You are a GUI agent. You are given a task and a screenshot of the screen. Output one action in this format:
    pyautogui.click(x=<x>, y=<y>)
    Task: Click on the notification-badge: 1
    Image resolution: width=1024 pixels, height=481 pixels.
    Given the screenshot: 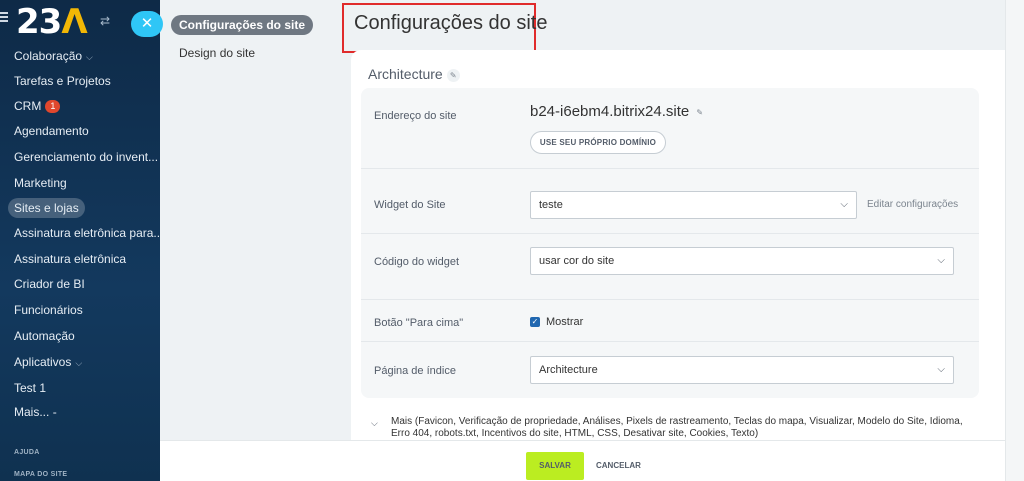 What is the action you would take?
    pyautogui.click(x=53, y=106)
    